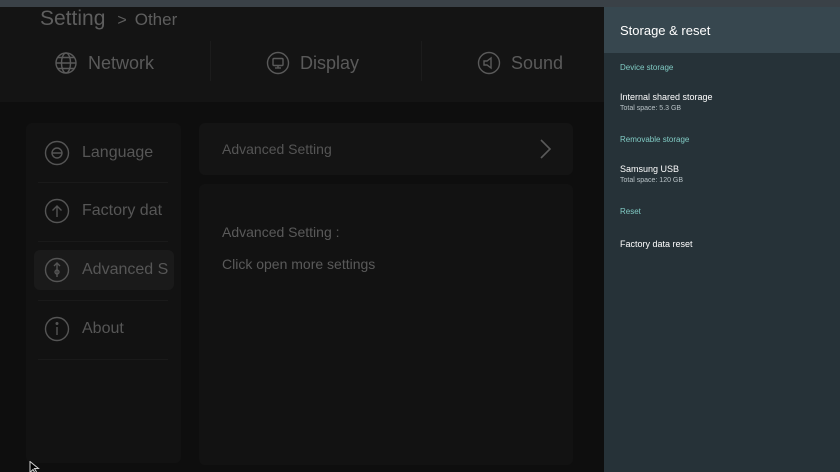 The height and width of the screenshot is (472, 840). Describe the element at coordinates (651, 108) in the screenshot. I see `pref-subtitle: Total space: 5.3 GB` at that location.